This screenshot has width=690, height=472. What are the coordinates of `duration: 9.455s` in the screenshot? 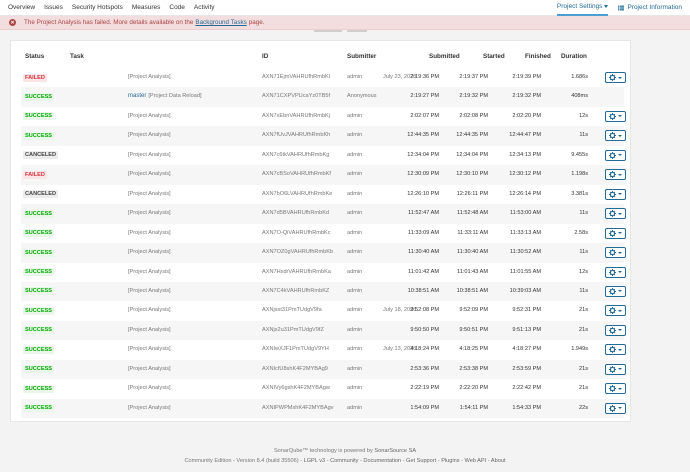 It's located at (579, 154).